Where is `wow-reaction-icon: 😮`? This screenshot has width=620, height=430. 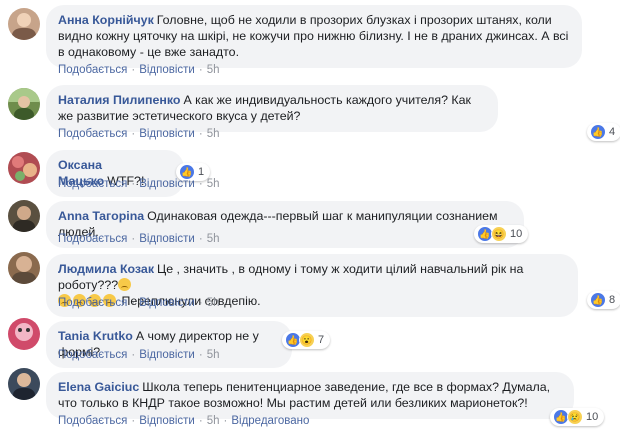 wow-reaction-icon: 😮 is located at coordinates (307, 340).